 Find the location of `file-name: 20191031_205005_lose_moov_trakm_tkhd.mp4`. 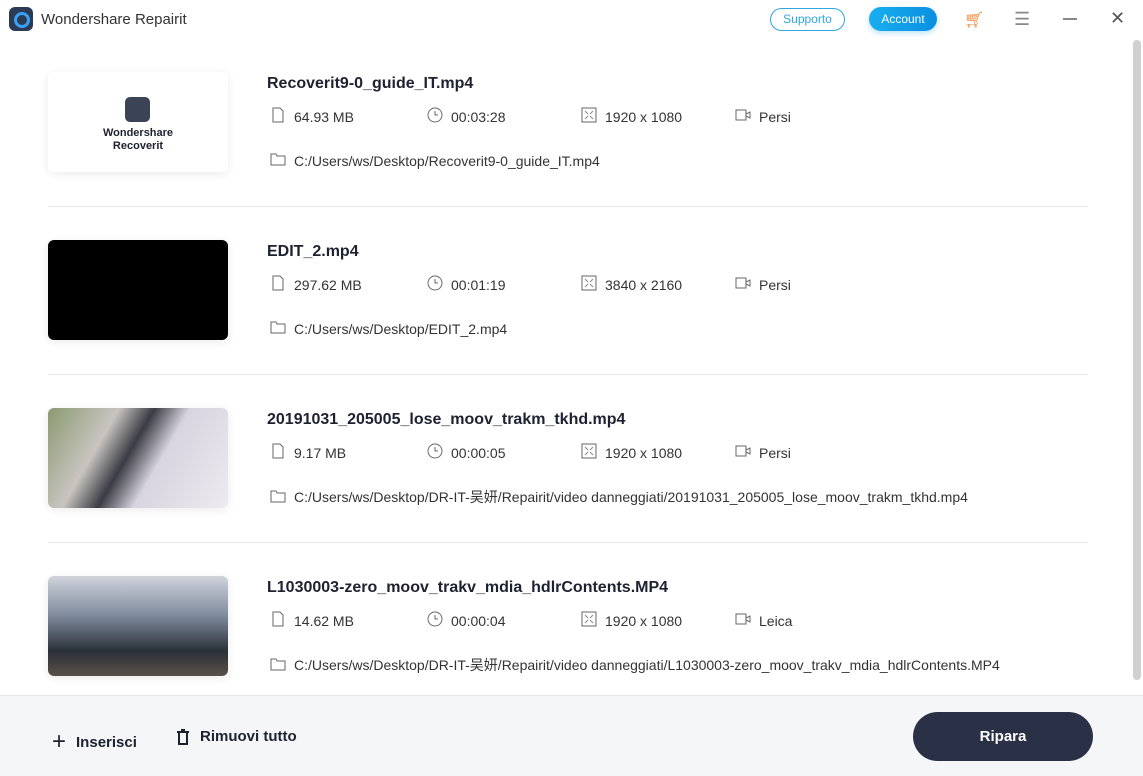

file-name: 20191031_205005_lose_moov_trakm_tkhd.mp4 is located at coordinates (446, 419).